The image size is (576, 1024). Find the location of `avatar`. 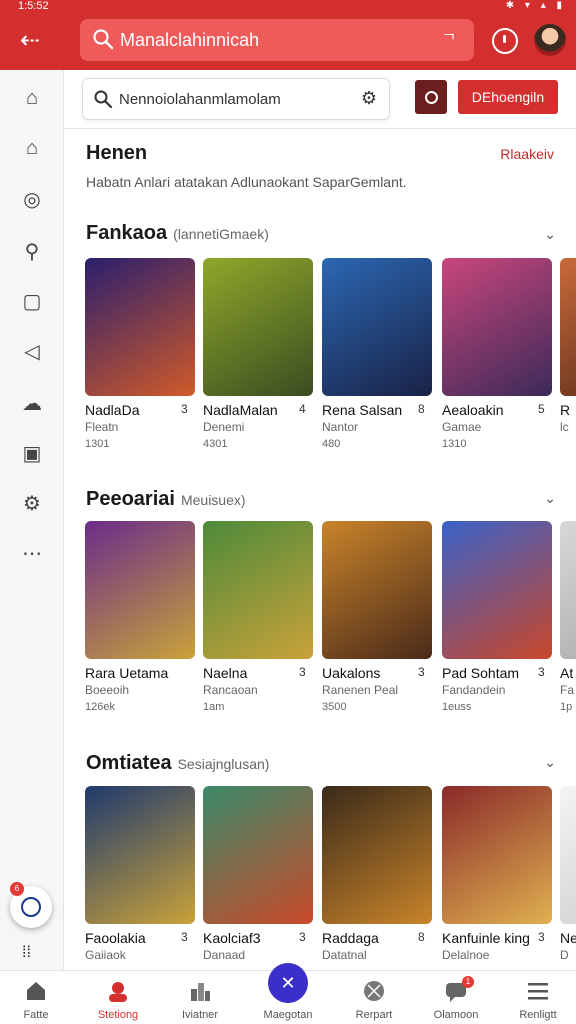

avatar is located at coordinates (550, 40).